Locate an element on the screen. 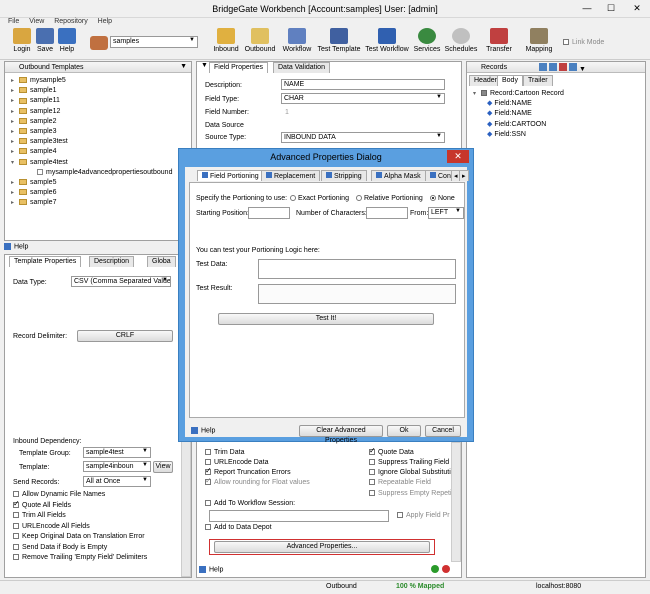 The width and height of the screenshot is (650, 594). tab-alpha-mask: Alpha Mask is located at coordinates (398, 175).